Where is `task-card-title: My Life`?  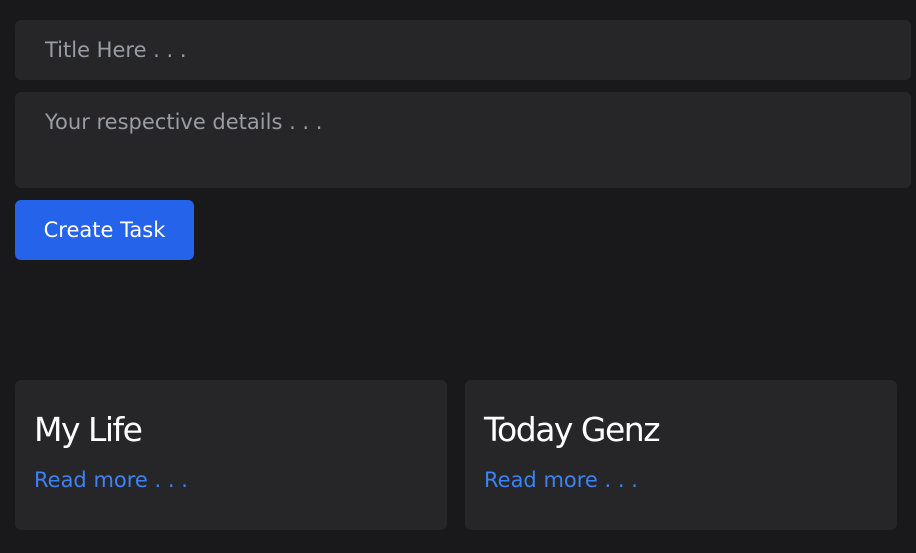 task-card-title: My Life is located at coordinates (88, 429).